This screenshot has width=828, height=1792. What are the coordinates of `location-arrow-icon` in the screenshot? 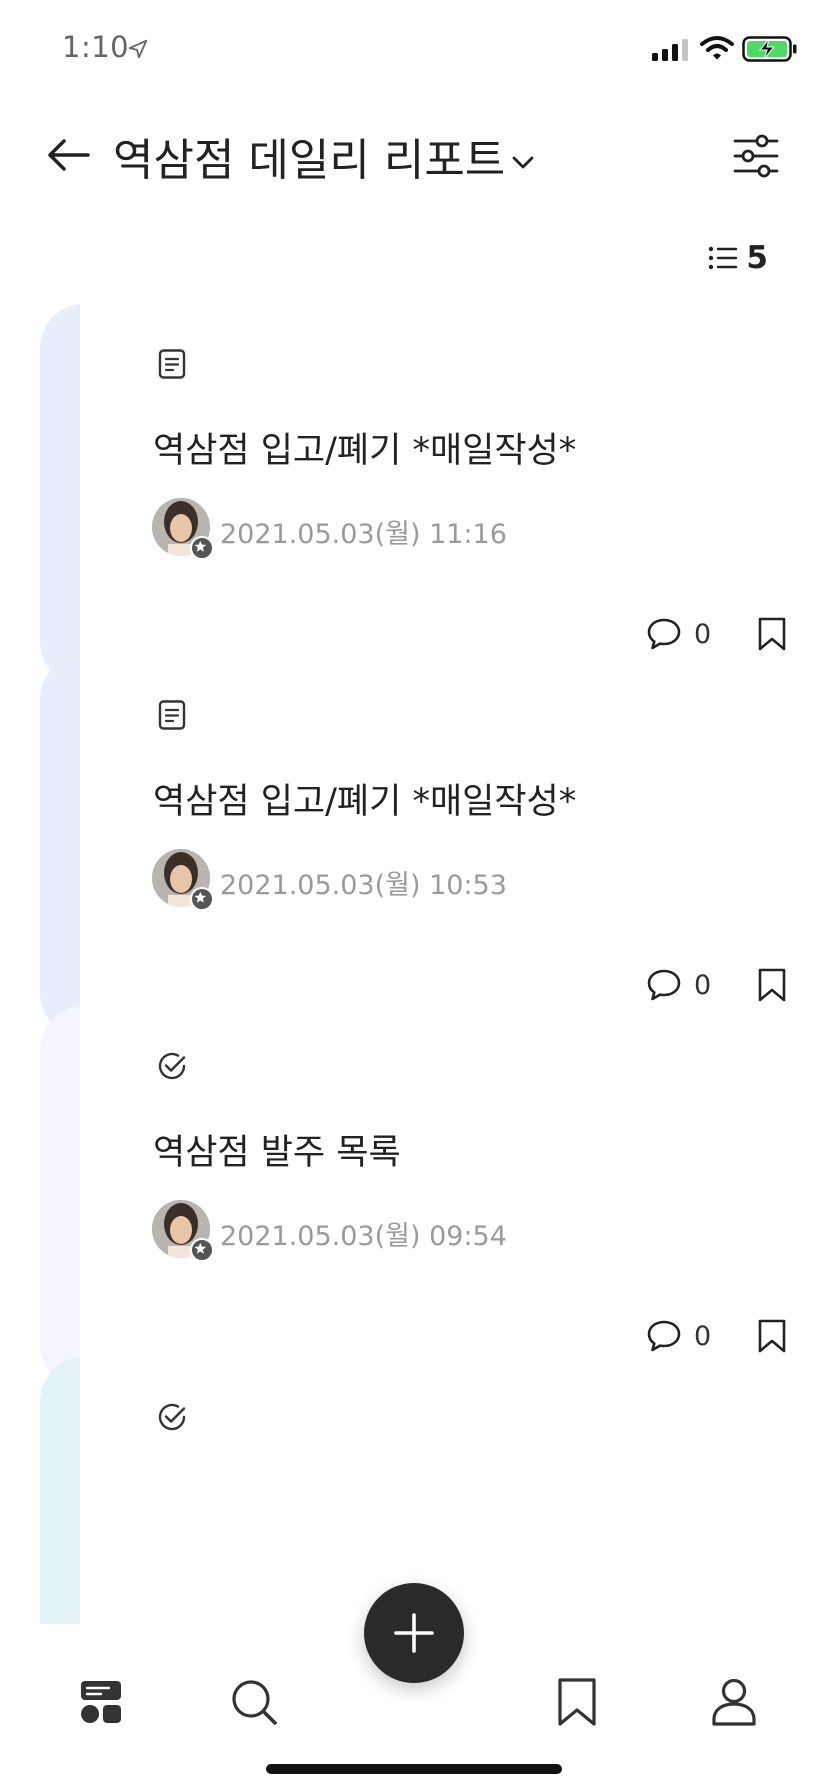 It's located at (138, 49).